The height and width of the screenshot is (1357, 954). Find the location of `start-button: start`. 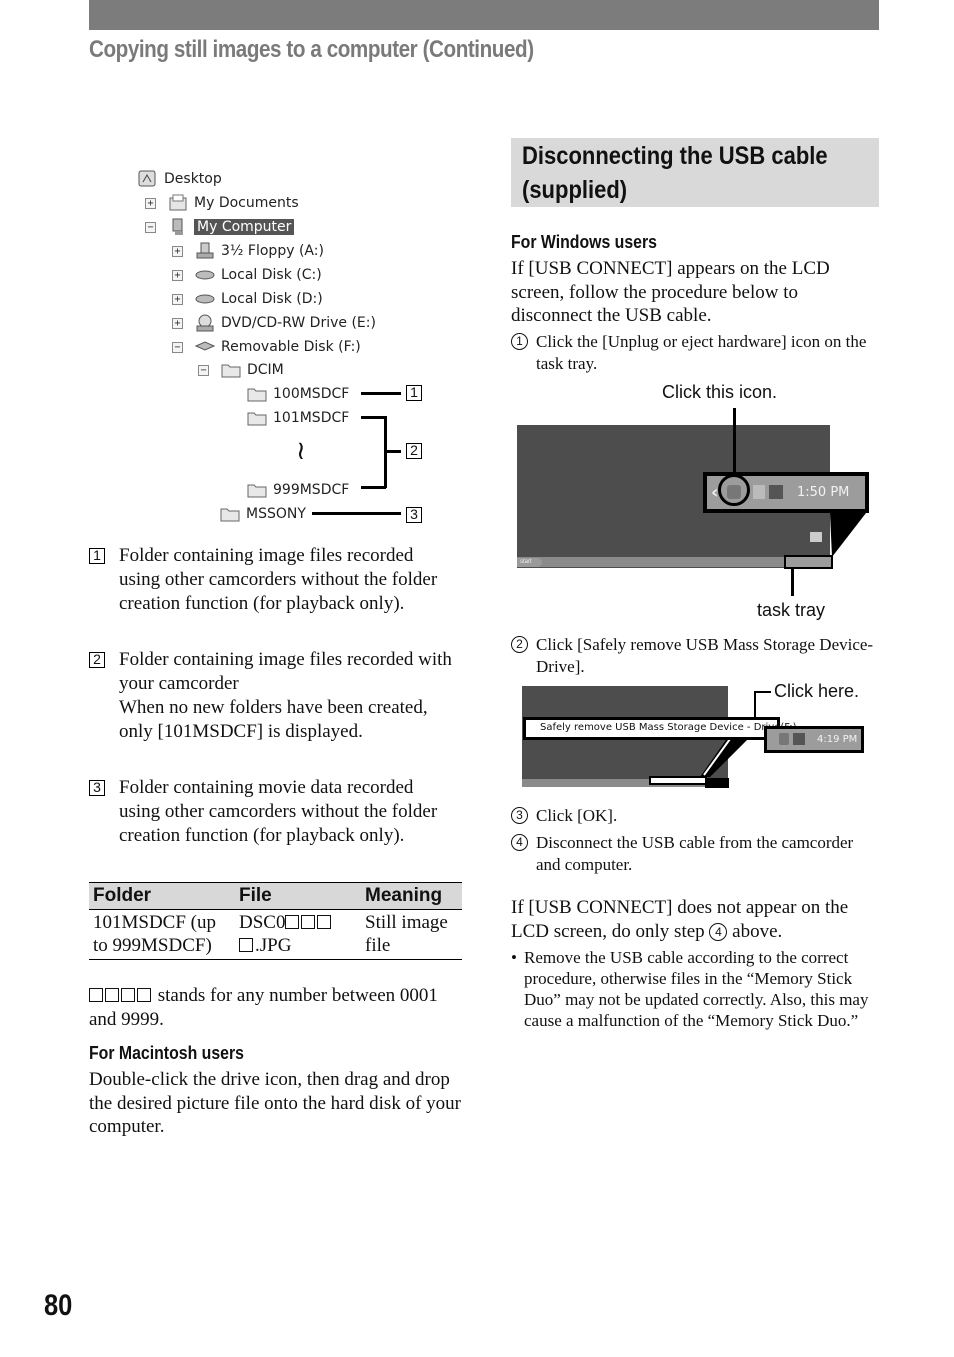

start-button: start is located at coordinates (529, 562).